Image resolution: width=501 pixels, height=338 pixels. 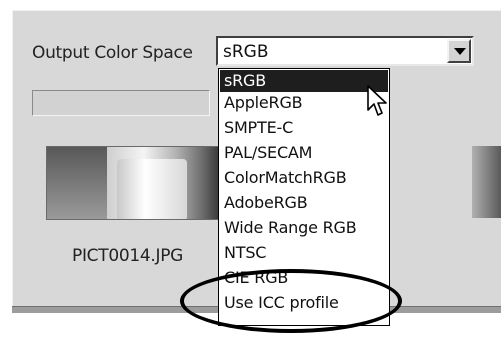 I want to click on dropdown-option-srgb: sRGB, so click(x=304, y=81).